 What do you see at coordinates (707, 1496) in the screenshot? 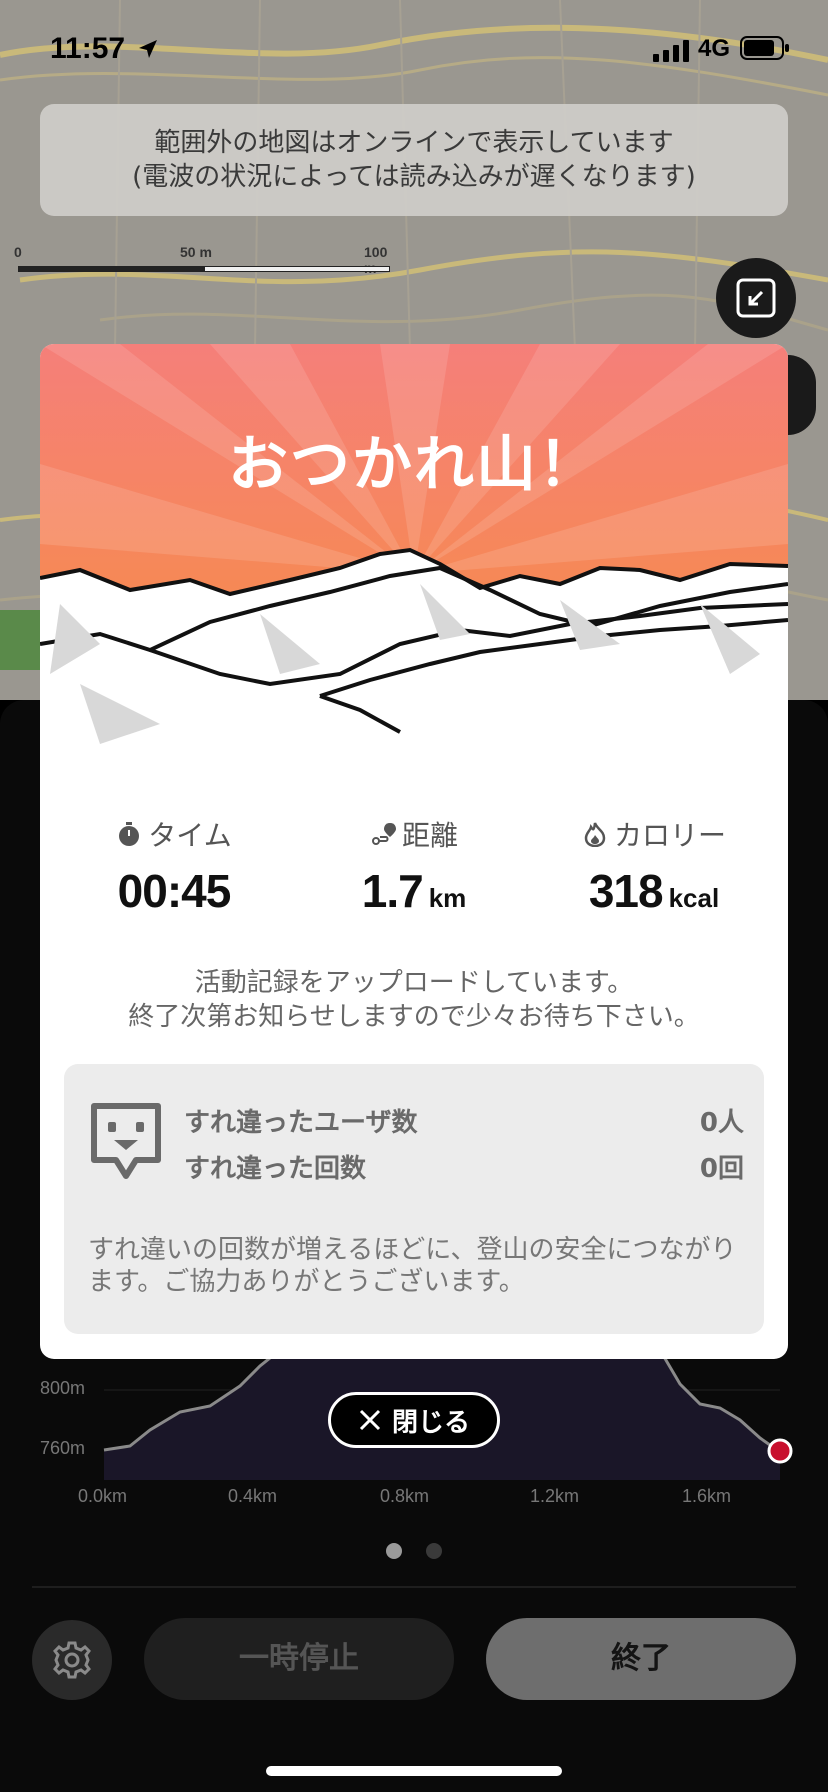
I see `x-tick-4: 1.6km` at bounding box center [707, 1496].